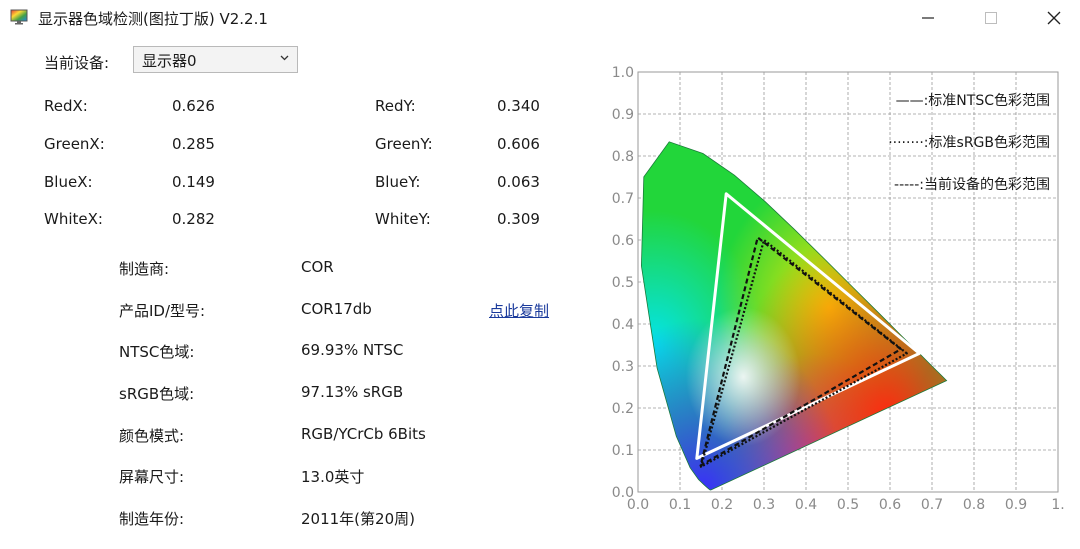 This screenshot has height=549, width=1080. I want to click on x-tick-label: 0.6, so click(890, 505).